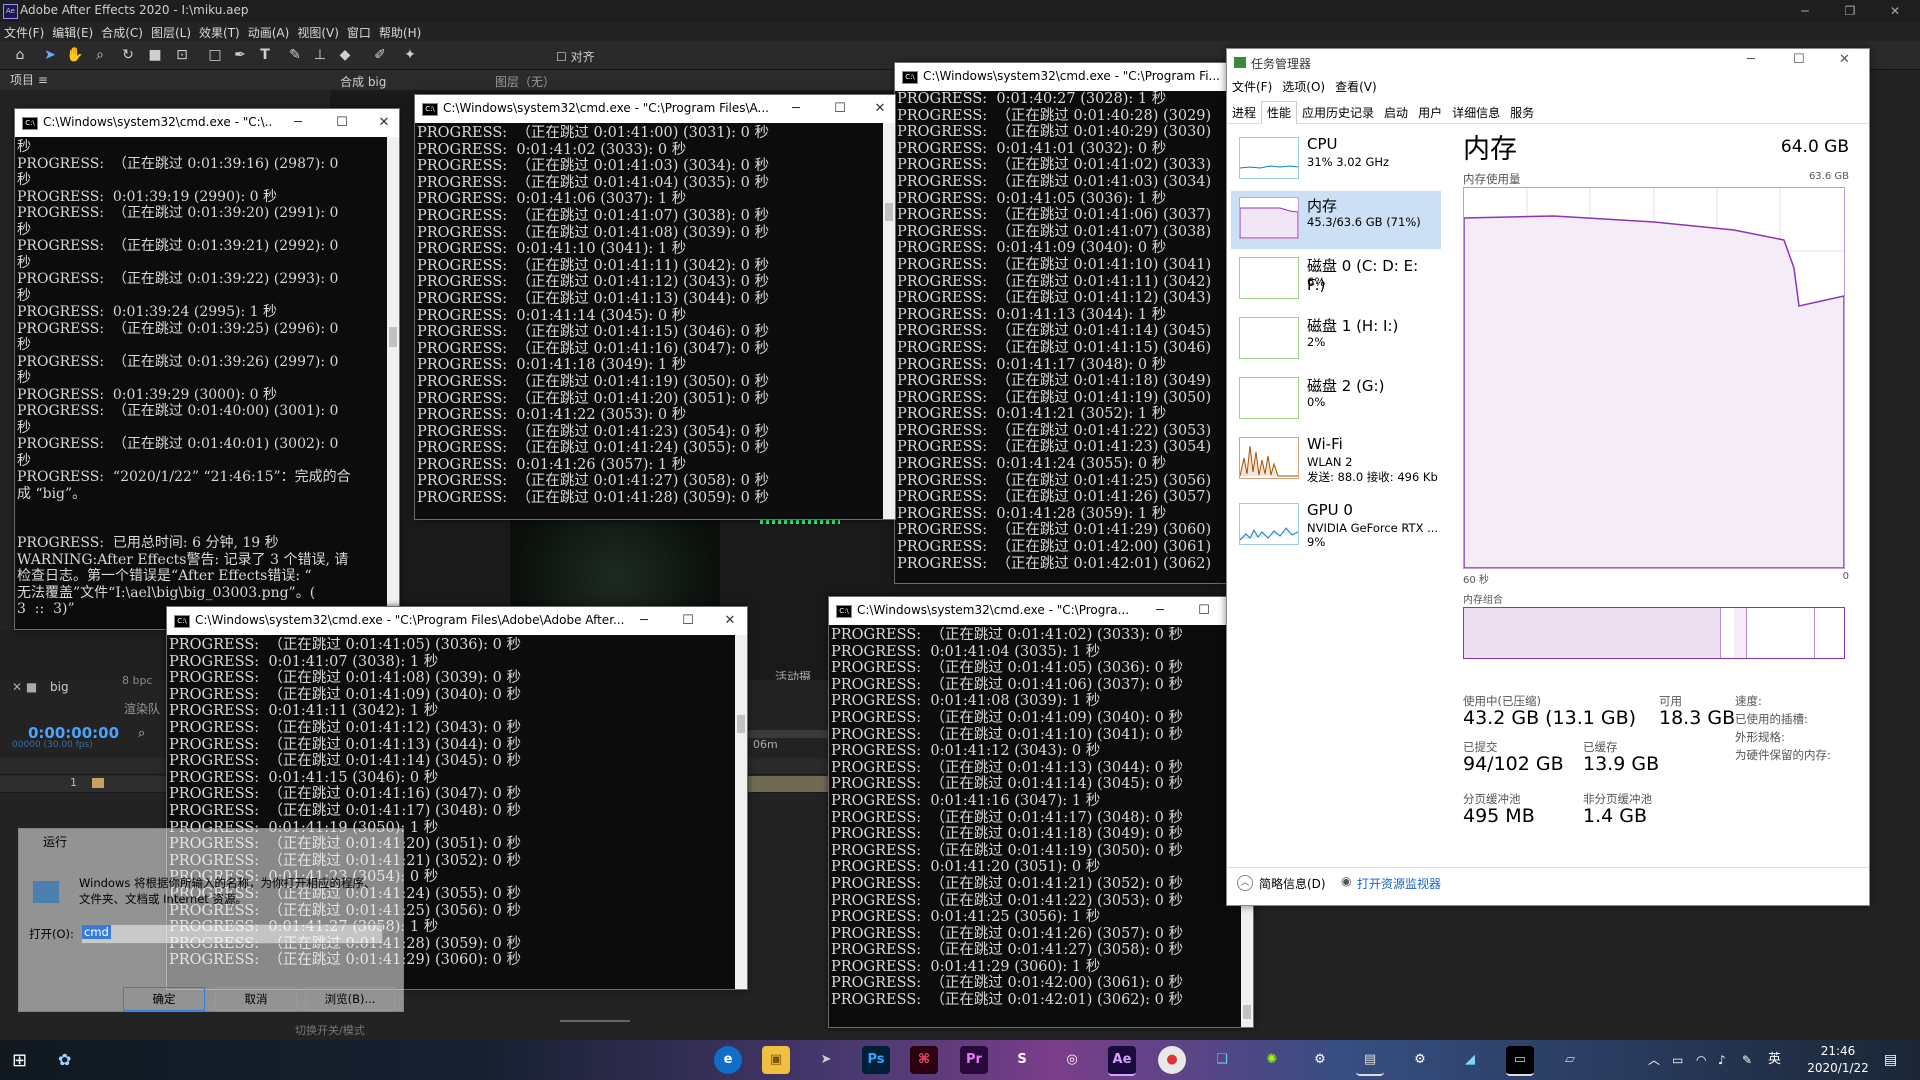 This screenshot has width=1920, height=1080. I want to click on search-icon: ⌕, so click(141, 733).